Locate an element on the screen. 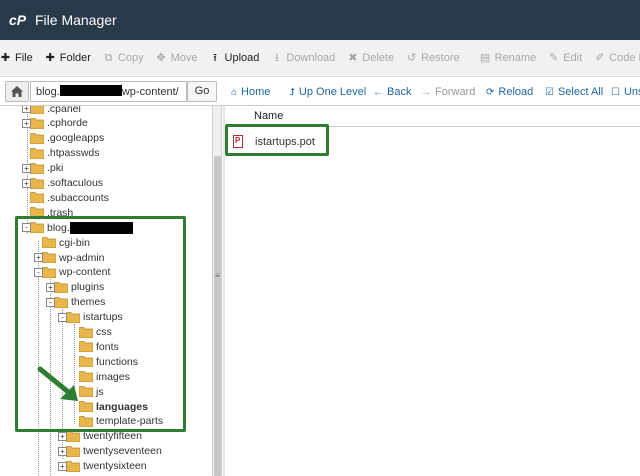 The width and height of the screenshot is (640, 476). upload-button: ⭱ Upload is located at coordinates (234, 57).